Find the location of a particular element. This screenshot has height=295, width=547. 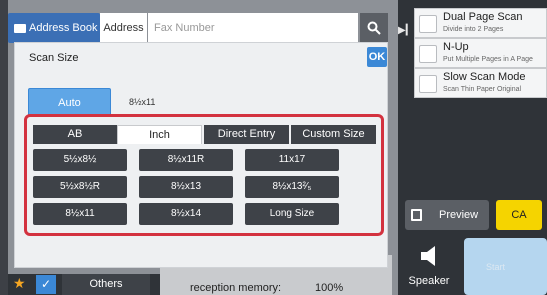

address-book-button: Address Book is located at coordinates (54, 28).